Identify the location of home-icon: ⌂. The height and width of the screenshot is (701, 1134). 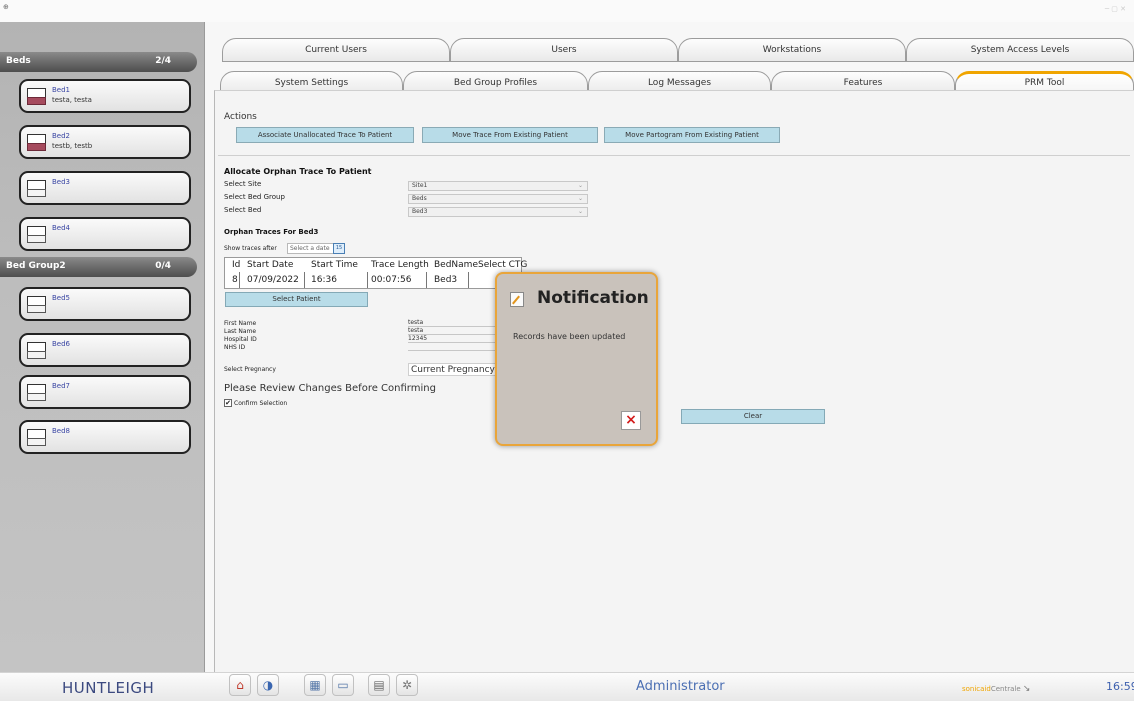
(240, 685).